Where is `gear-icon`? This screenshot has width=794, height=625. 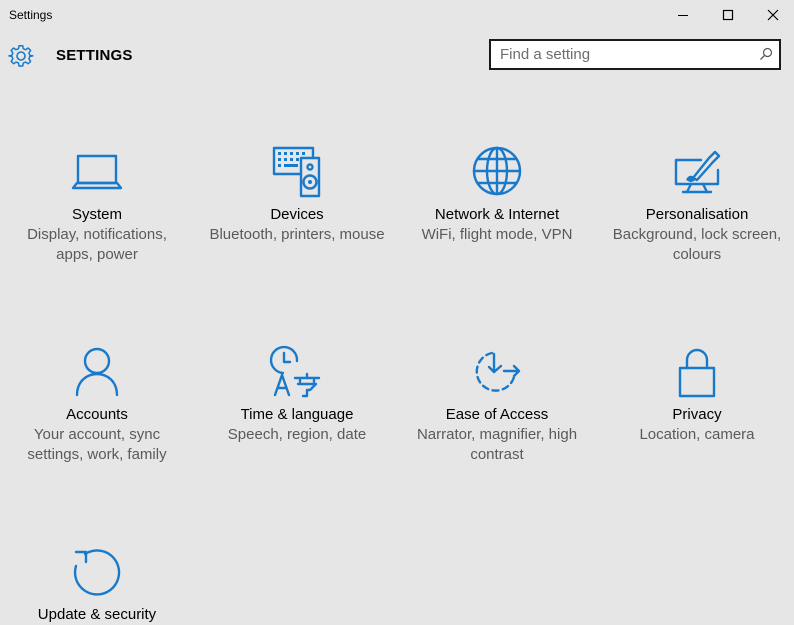 gear-icon is located at coordinates (21, 56).